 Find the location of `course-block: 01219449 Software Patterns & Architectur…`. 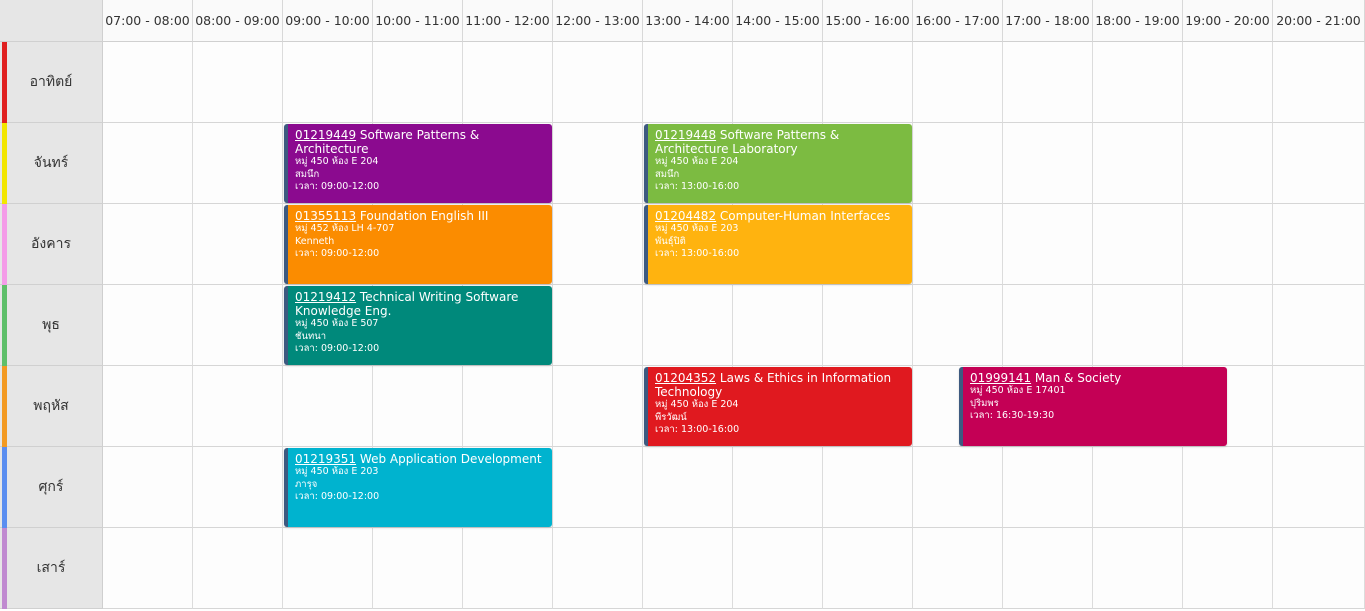

course-block: 01219449 Software Patterns & Architectur… is located at coordinates (418, 163).